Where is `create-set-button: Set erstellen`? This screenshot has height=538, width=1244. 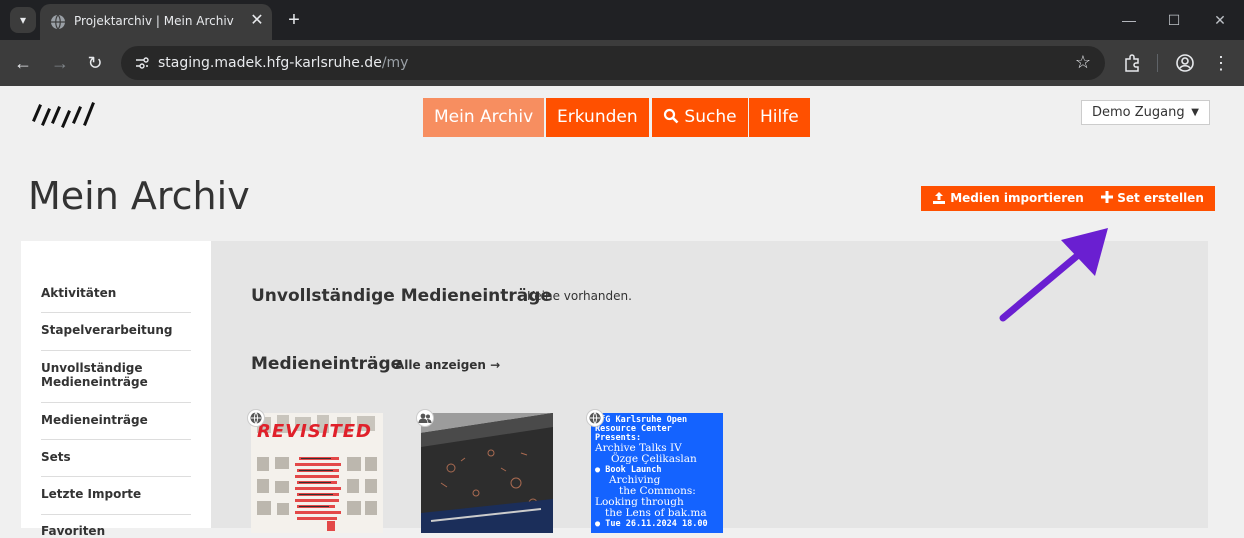 create-set-button: Set erstellen is located at coordinates (1152, 198).